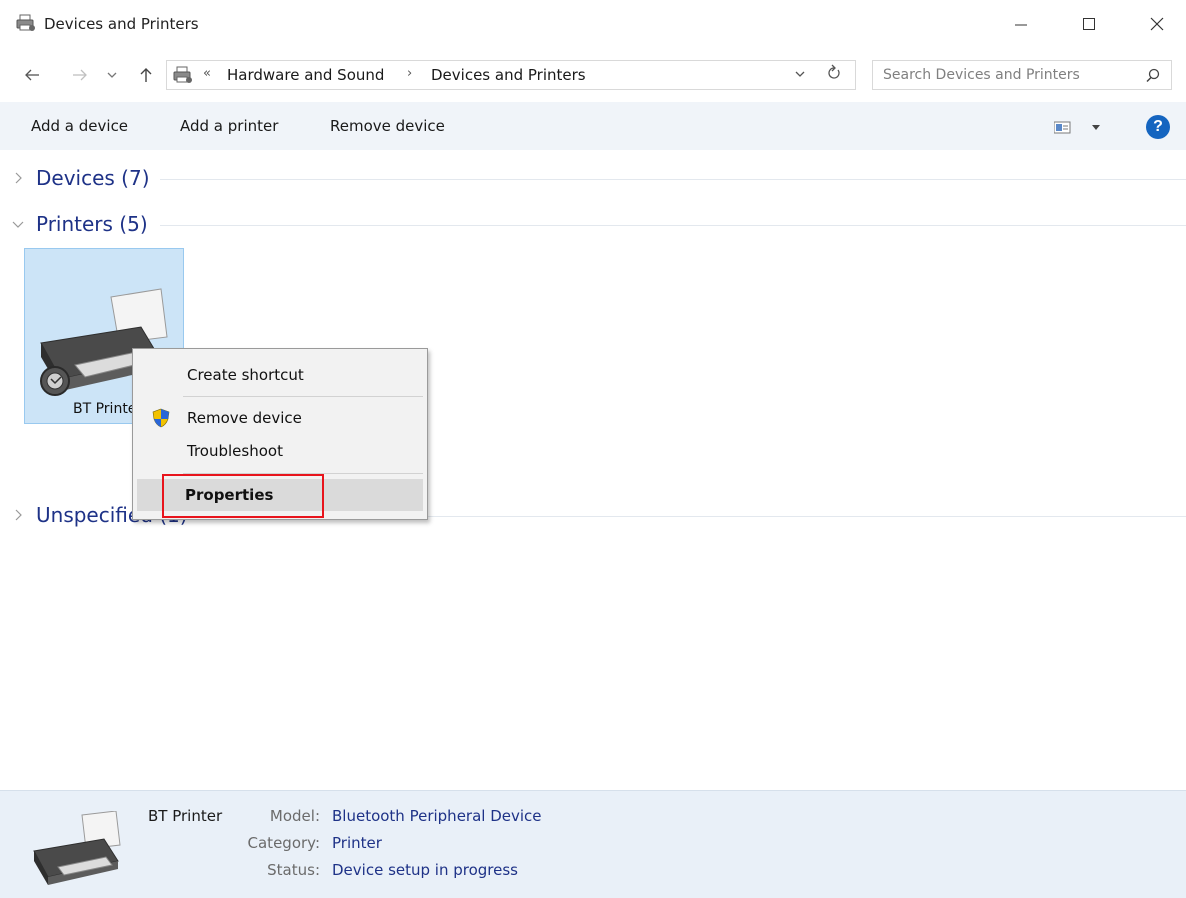  I want to click on group-devices: Devices (7), so click(598, 180).